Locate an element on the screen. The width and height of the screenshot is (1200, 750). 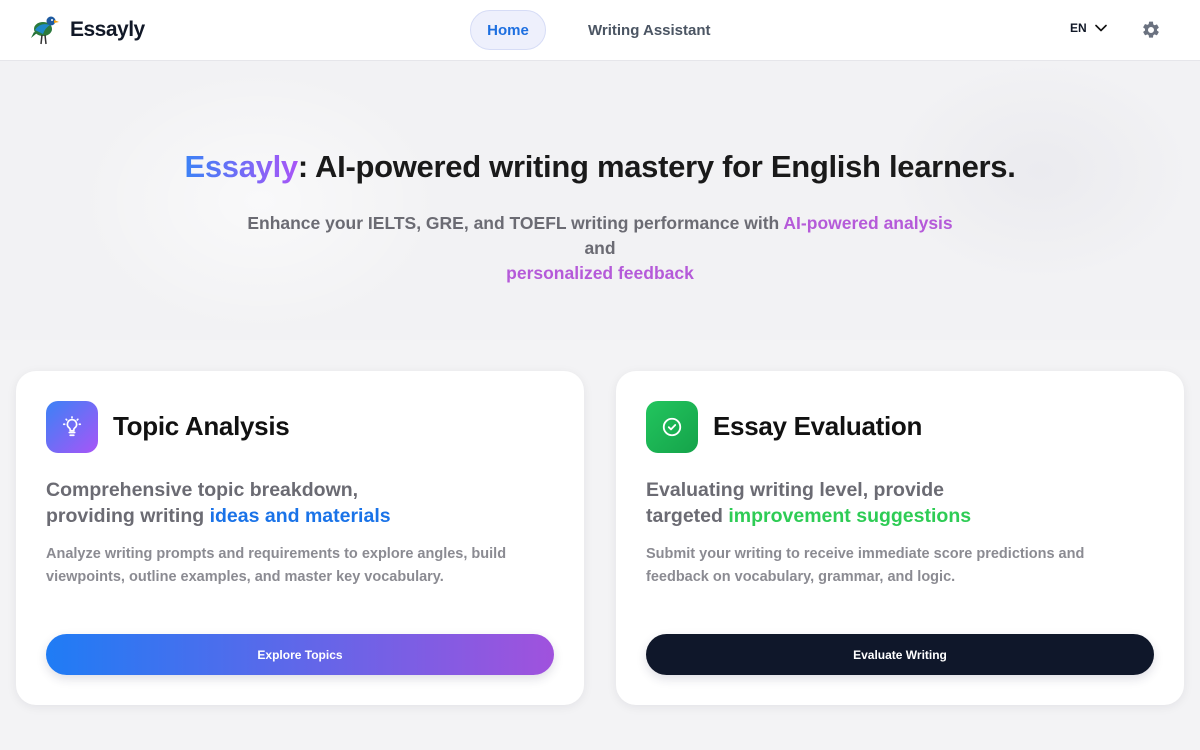
card-headline-line1: Comprehensive topic breakdown, is located at coordinates (202, 490).